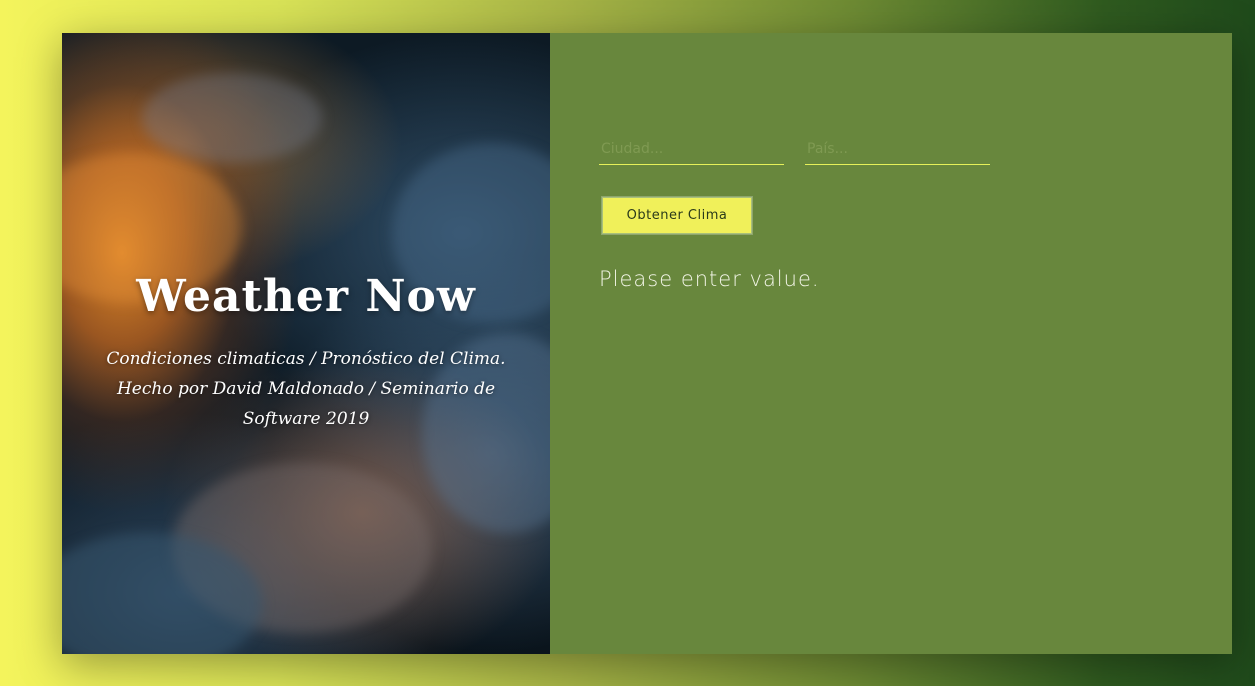 Image resolution: width=1255 pixels, height=686 pixels. Describe the element at coordinates (232, 118) in the screenshot. I see `cloud-shape` at that location.